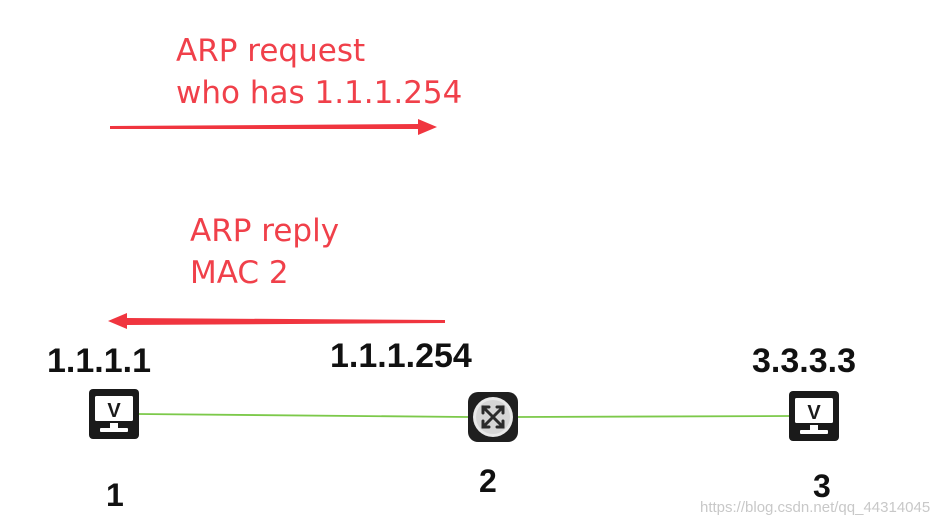  What do you see at coordinates (273, 127) in the screenshot?
I see `request-arrow` at bounding box center [273, 127].